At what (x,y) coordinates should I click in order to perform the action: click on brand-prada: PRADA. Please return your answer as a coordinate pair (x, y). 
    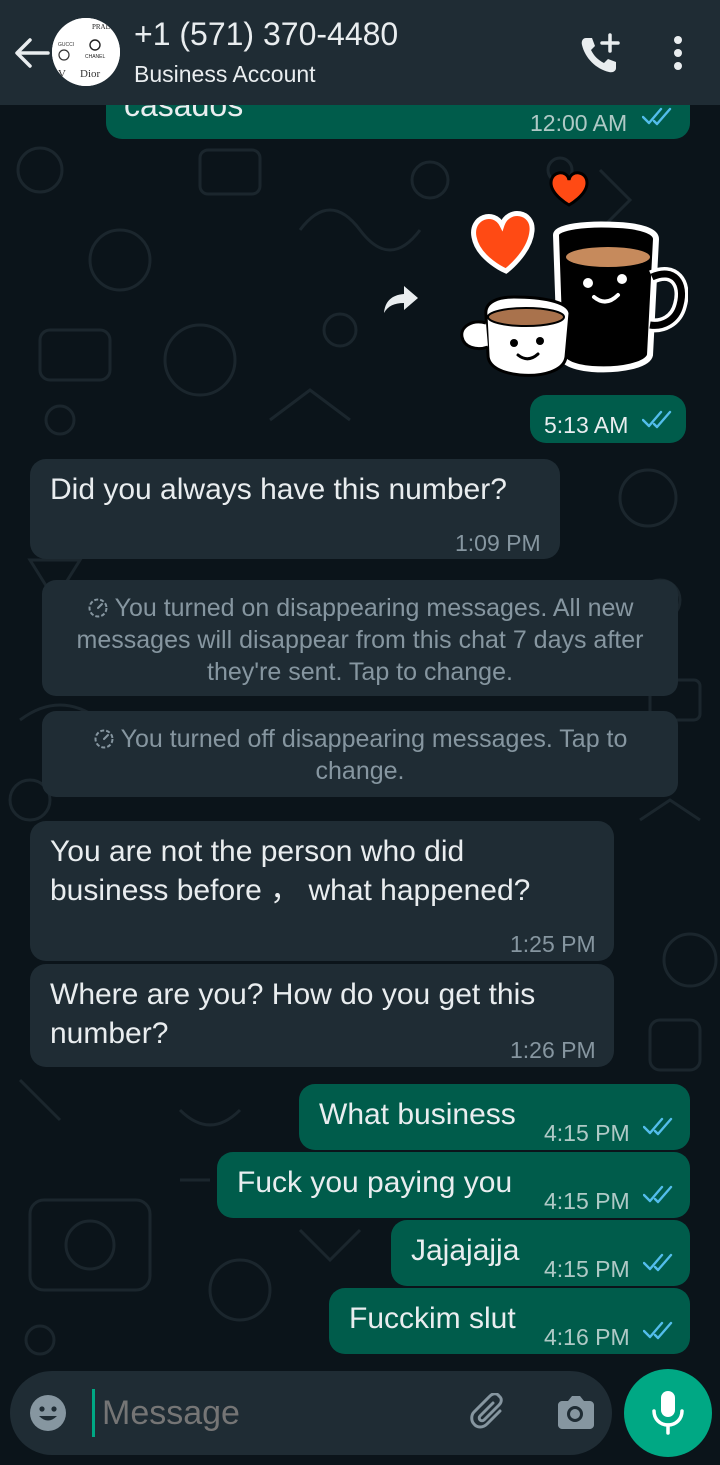
    Looking at the image, I should click on (104, 27).